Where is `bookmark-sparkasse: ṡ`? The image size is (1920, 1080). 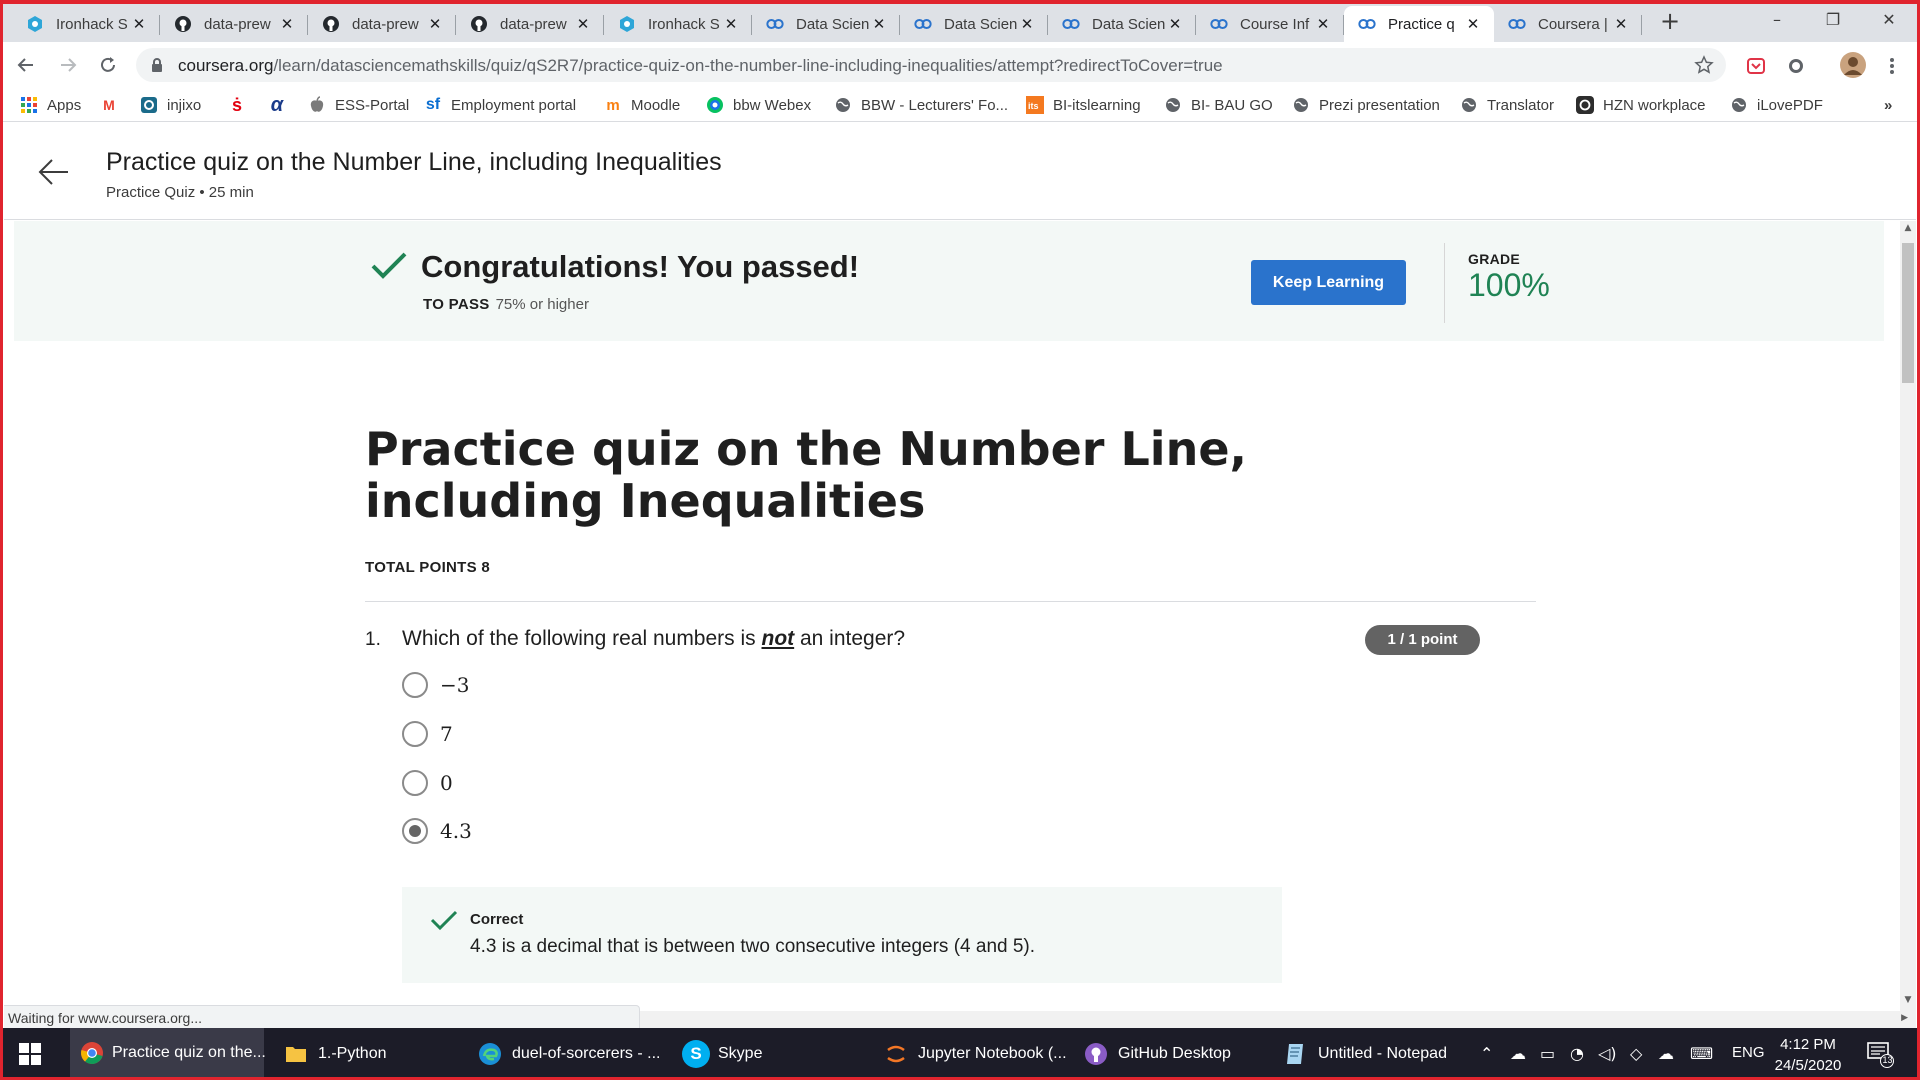 bookmark-sparkasse: ṡ is located at coordinates (241, 105).